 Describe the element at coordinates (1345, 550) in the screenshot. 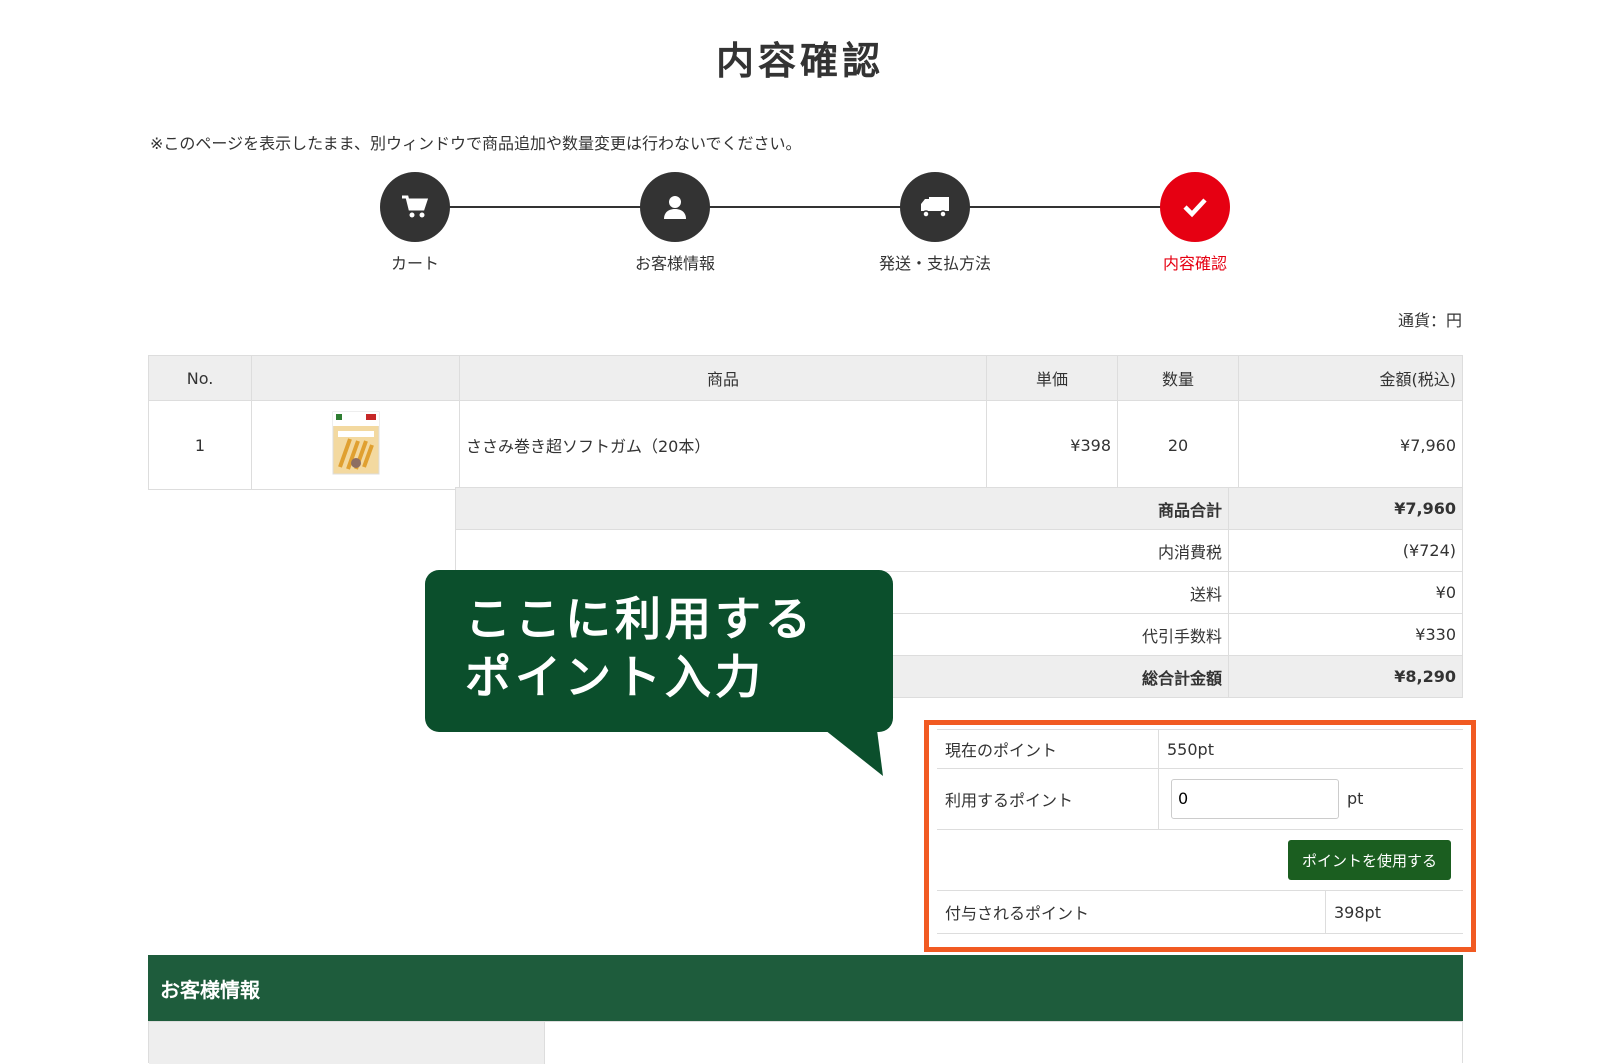

I see `summary-value: (¥724)` at that location.